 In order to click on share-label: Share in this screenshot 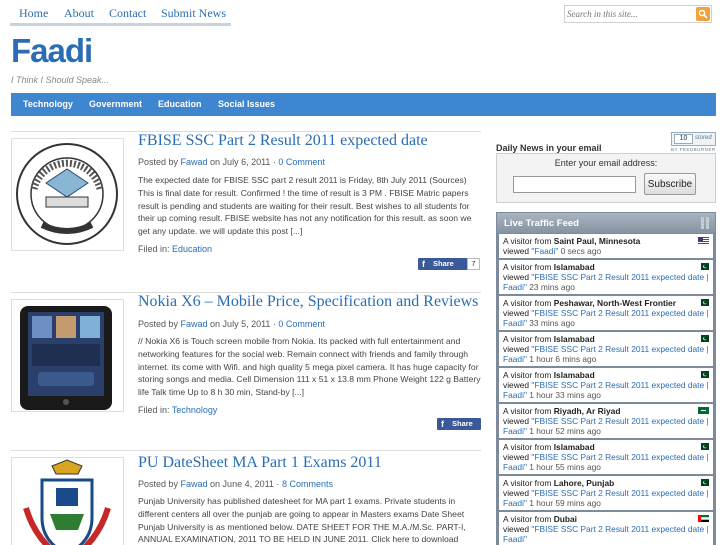, I will do `click(443, 263)`.